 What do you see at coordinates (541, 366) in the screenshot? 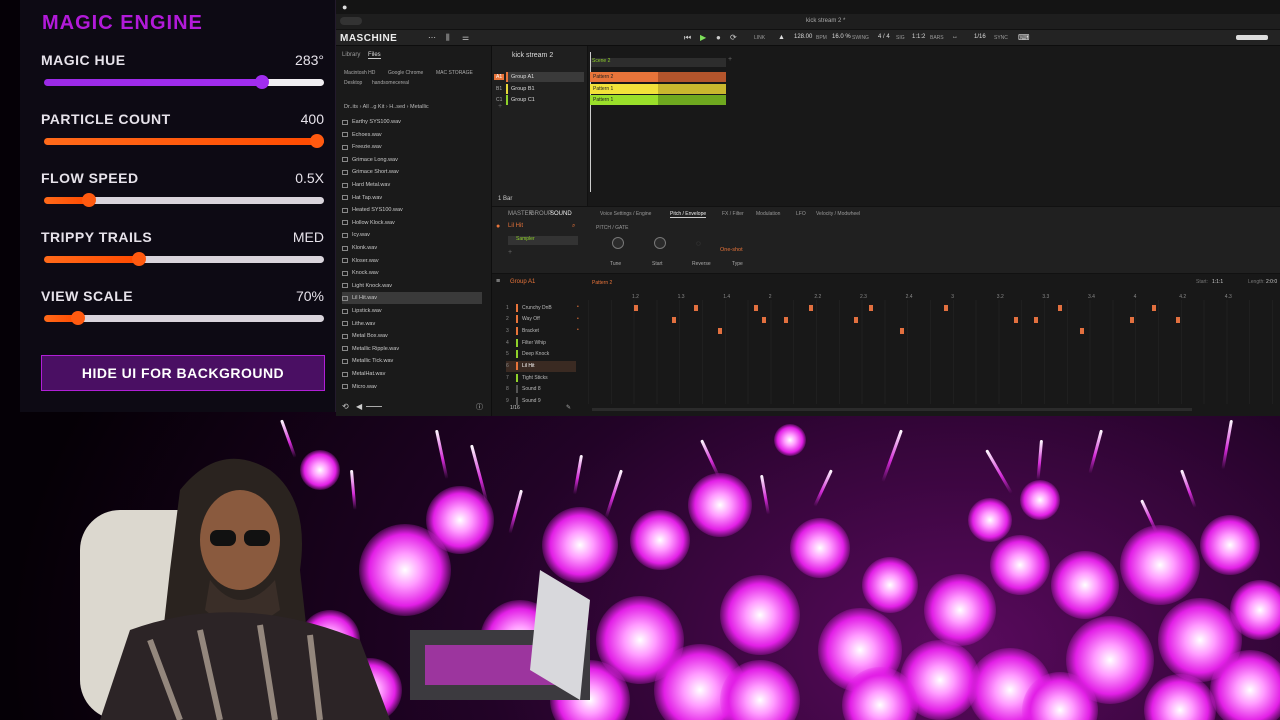
I see `sound-row: 6 Lil Hit` at bounding box center [541, 366].